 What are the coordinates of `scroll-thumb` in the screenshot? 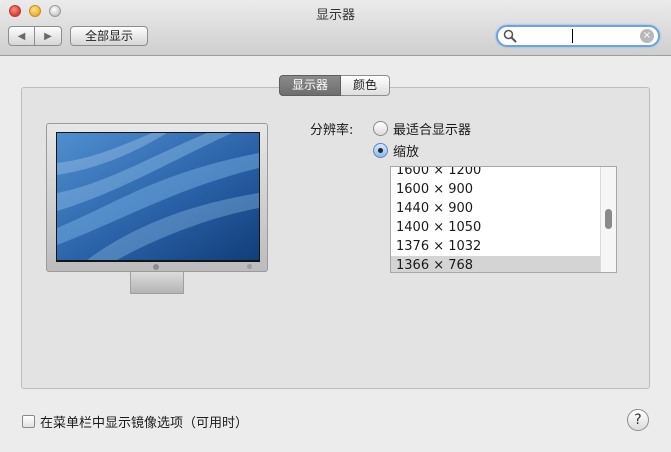 It's located at (608, 219).